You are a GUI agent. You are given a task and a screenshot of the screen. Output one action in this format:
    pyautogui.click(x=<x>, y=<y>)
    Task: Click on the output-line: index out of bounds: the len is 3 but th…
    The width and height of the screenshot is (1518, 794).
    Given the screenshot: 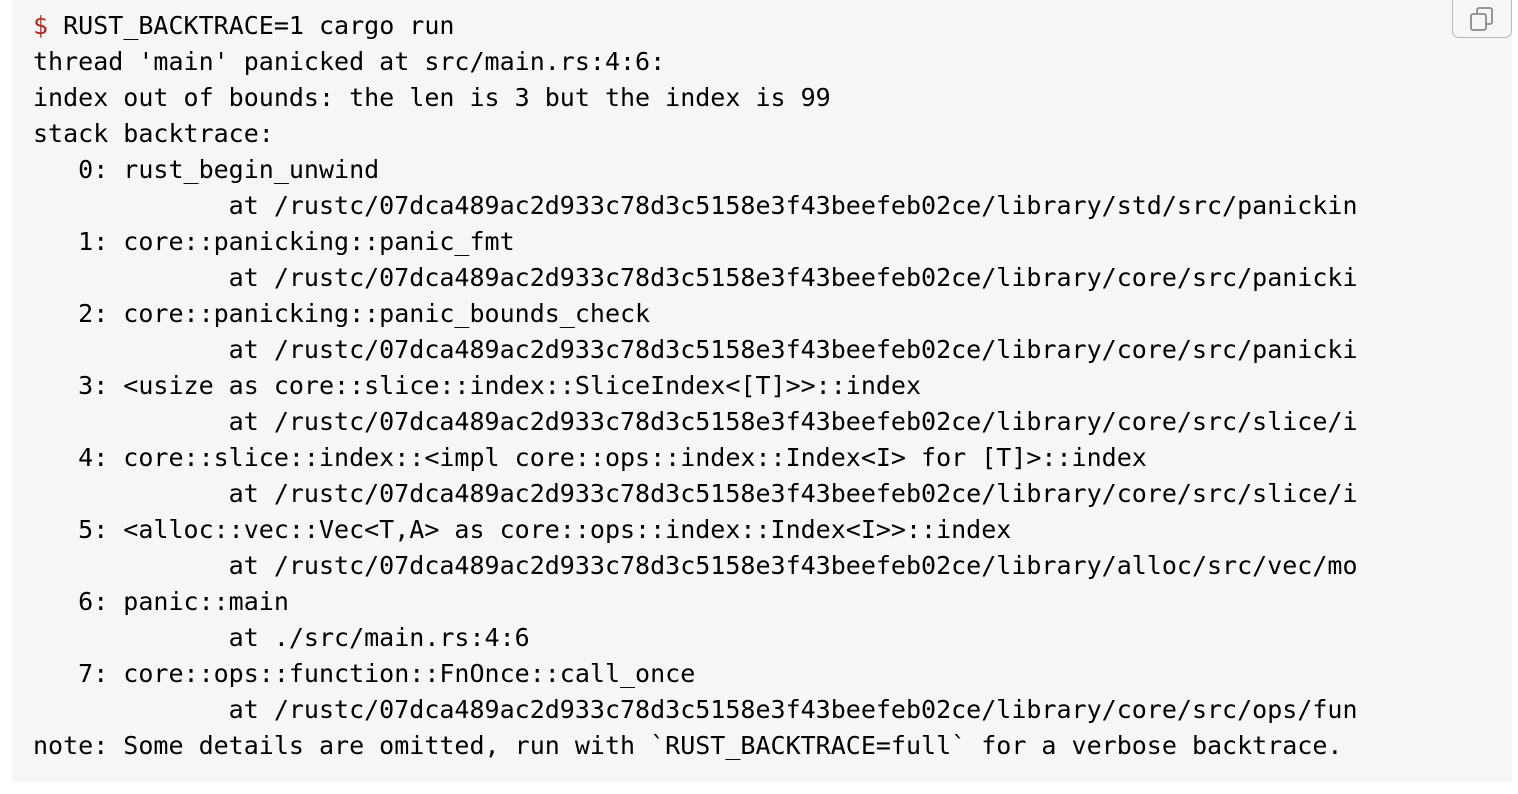 What is the action you would take?
    pyautogui.click(x=432, y=97)
    